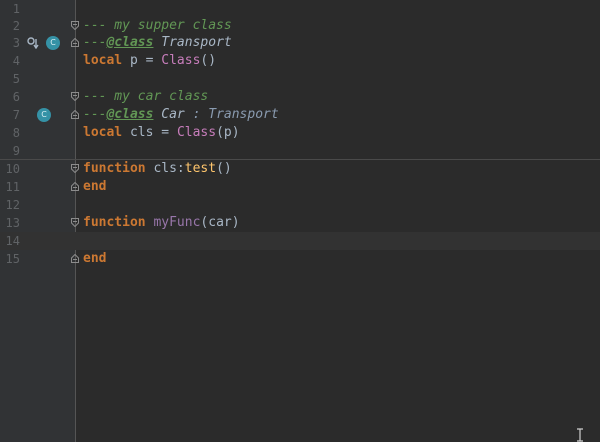  What do you see at coordinates (200, 168) in the screenshot?
I see `function-name: test` at bounding box center [200, 168].